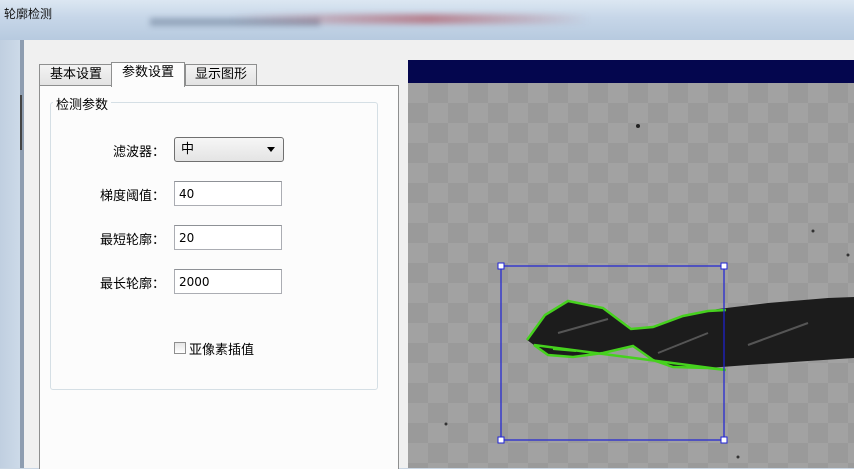 This screenshot has height=469, width=854. I want to click on chevron-down-icon, so click(271, 149).